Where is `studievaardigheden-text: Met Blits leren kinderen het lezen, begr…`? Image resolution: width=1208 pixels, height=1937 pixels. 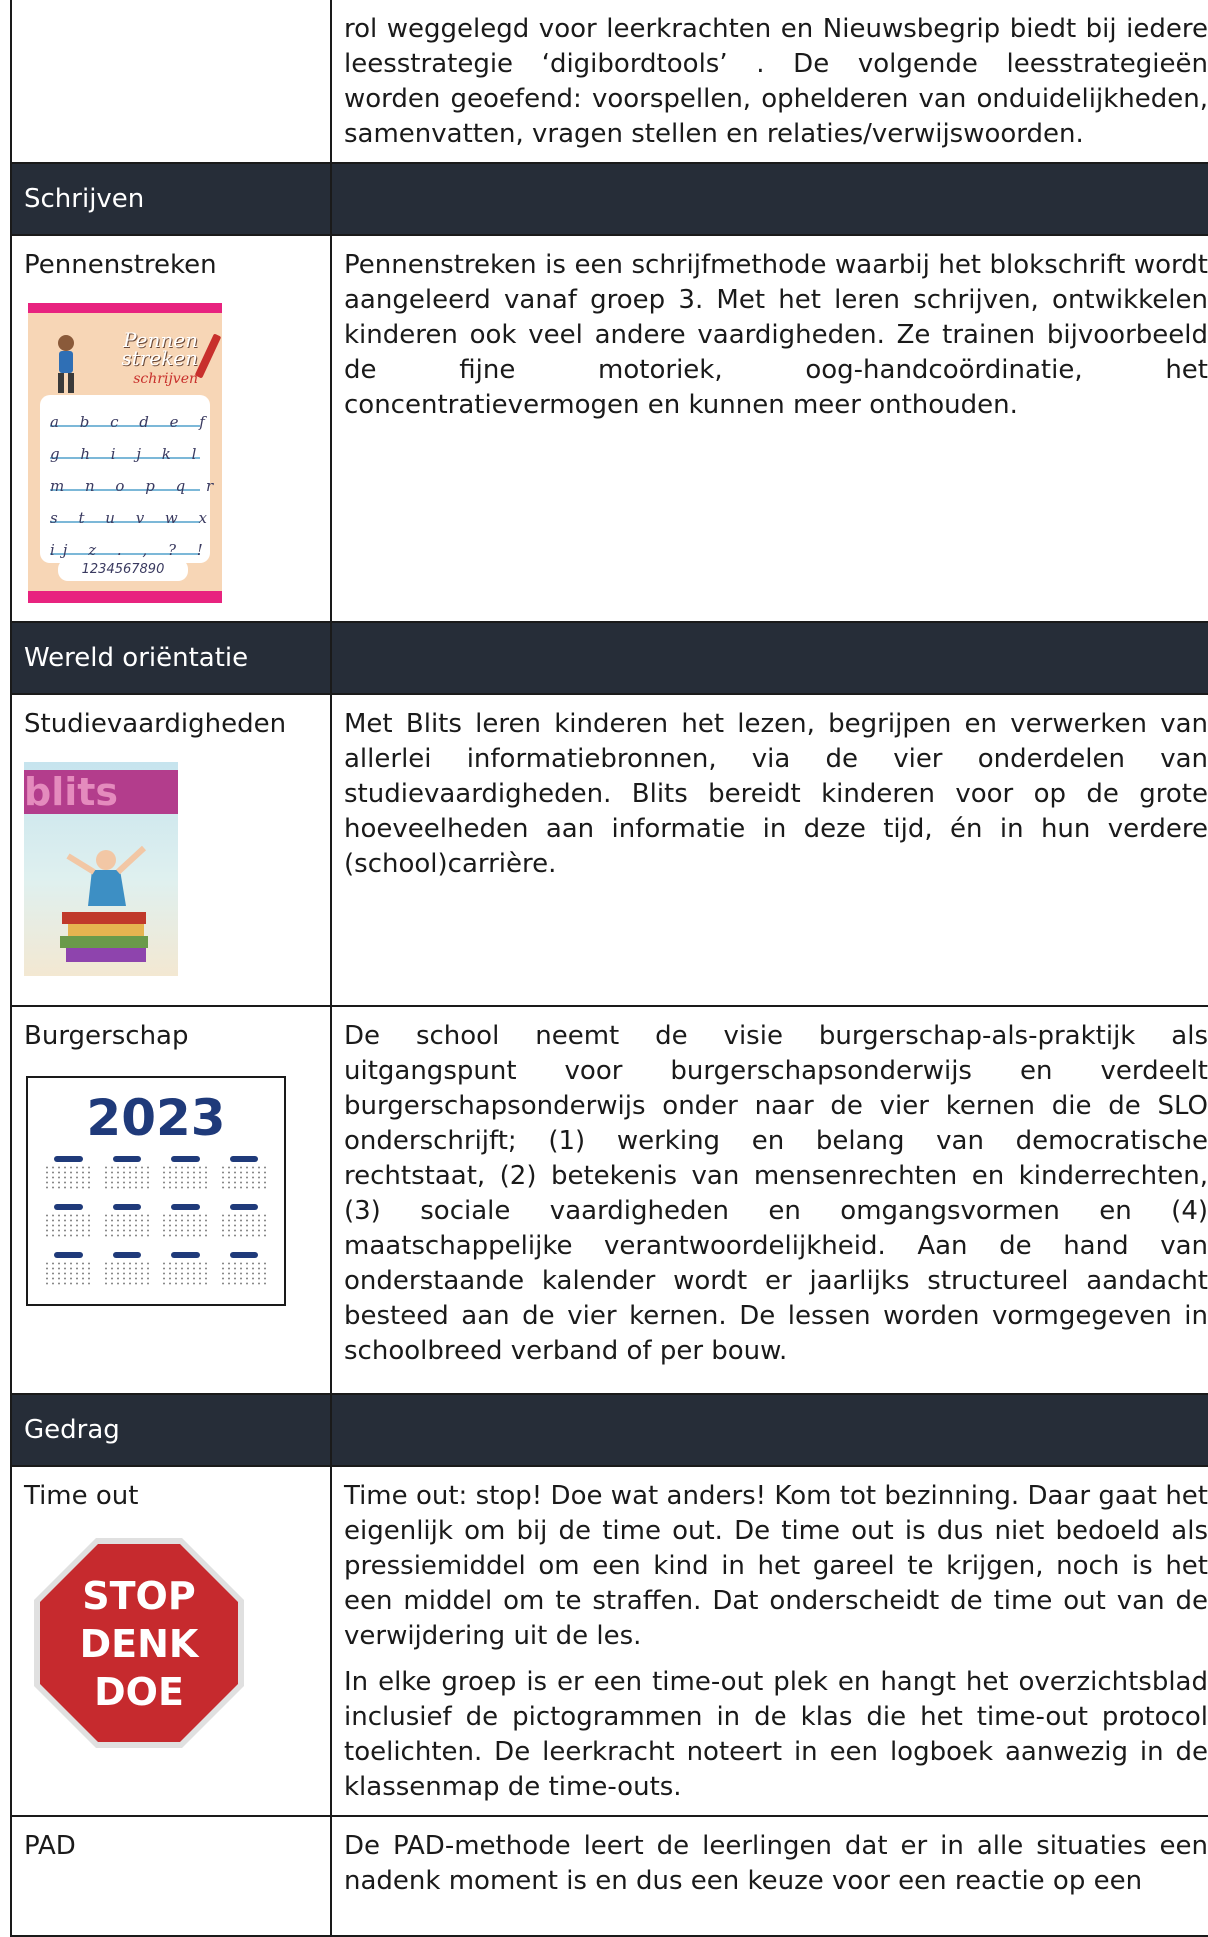 studievaardigheden-text: Met Blits leren kinderen het lezen, begr… is located at coordinates (769, 850).